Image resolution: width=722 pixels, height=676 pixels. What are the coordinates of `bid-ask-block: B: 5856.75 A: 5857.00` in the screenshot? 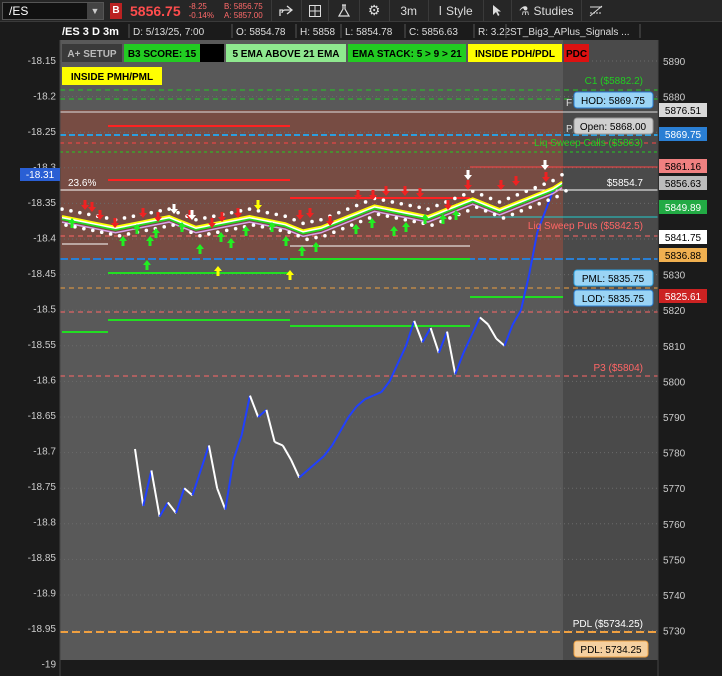 It's located at (243, 11).